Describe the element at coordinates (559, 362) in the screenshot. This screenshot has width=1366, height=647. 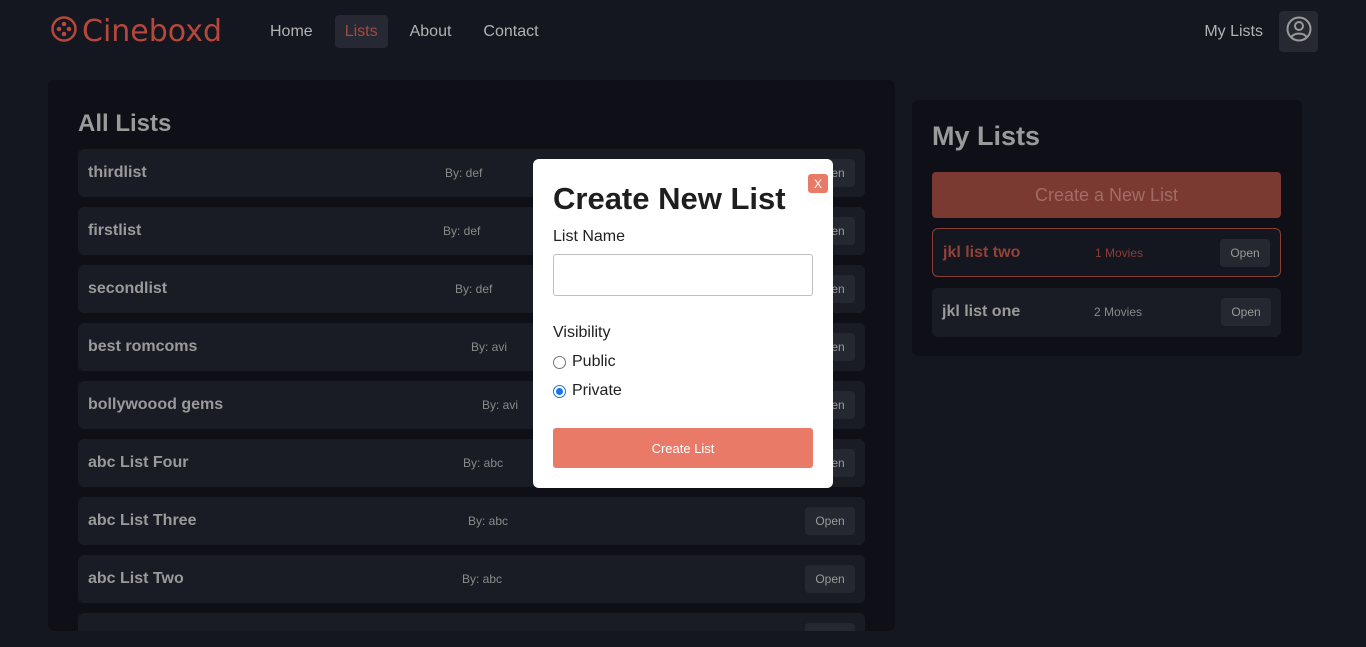
I see `public-radio` at that location.